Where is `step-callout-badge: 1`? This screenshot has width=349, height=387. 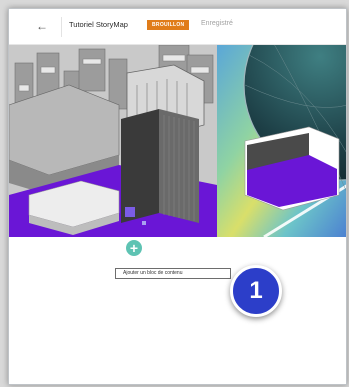 step-callout-badge: 1 is located at coordinates (256, 291).